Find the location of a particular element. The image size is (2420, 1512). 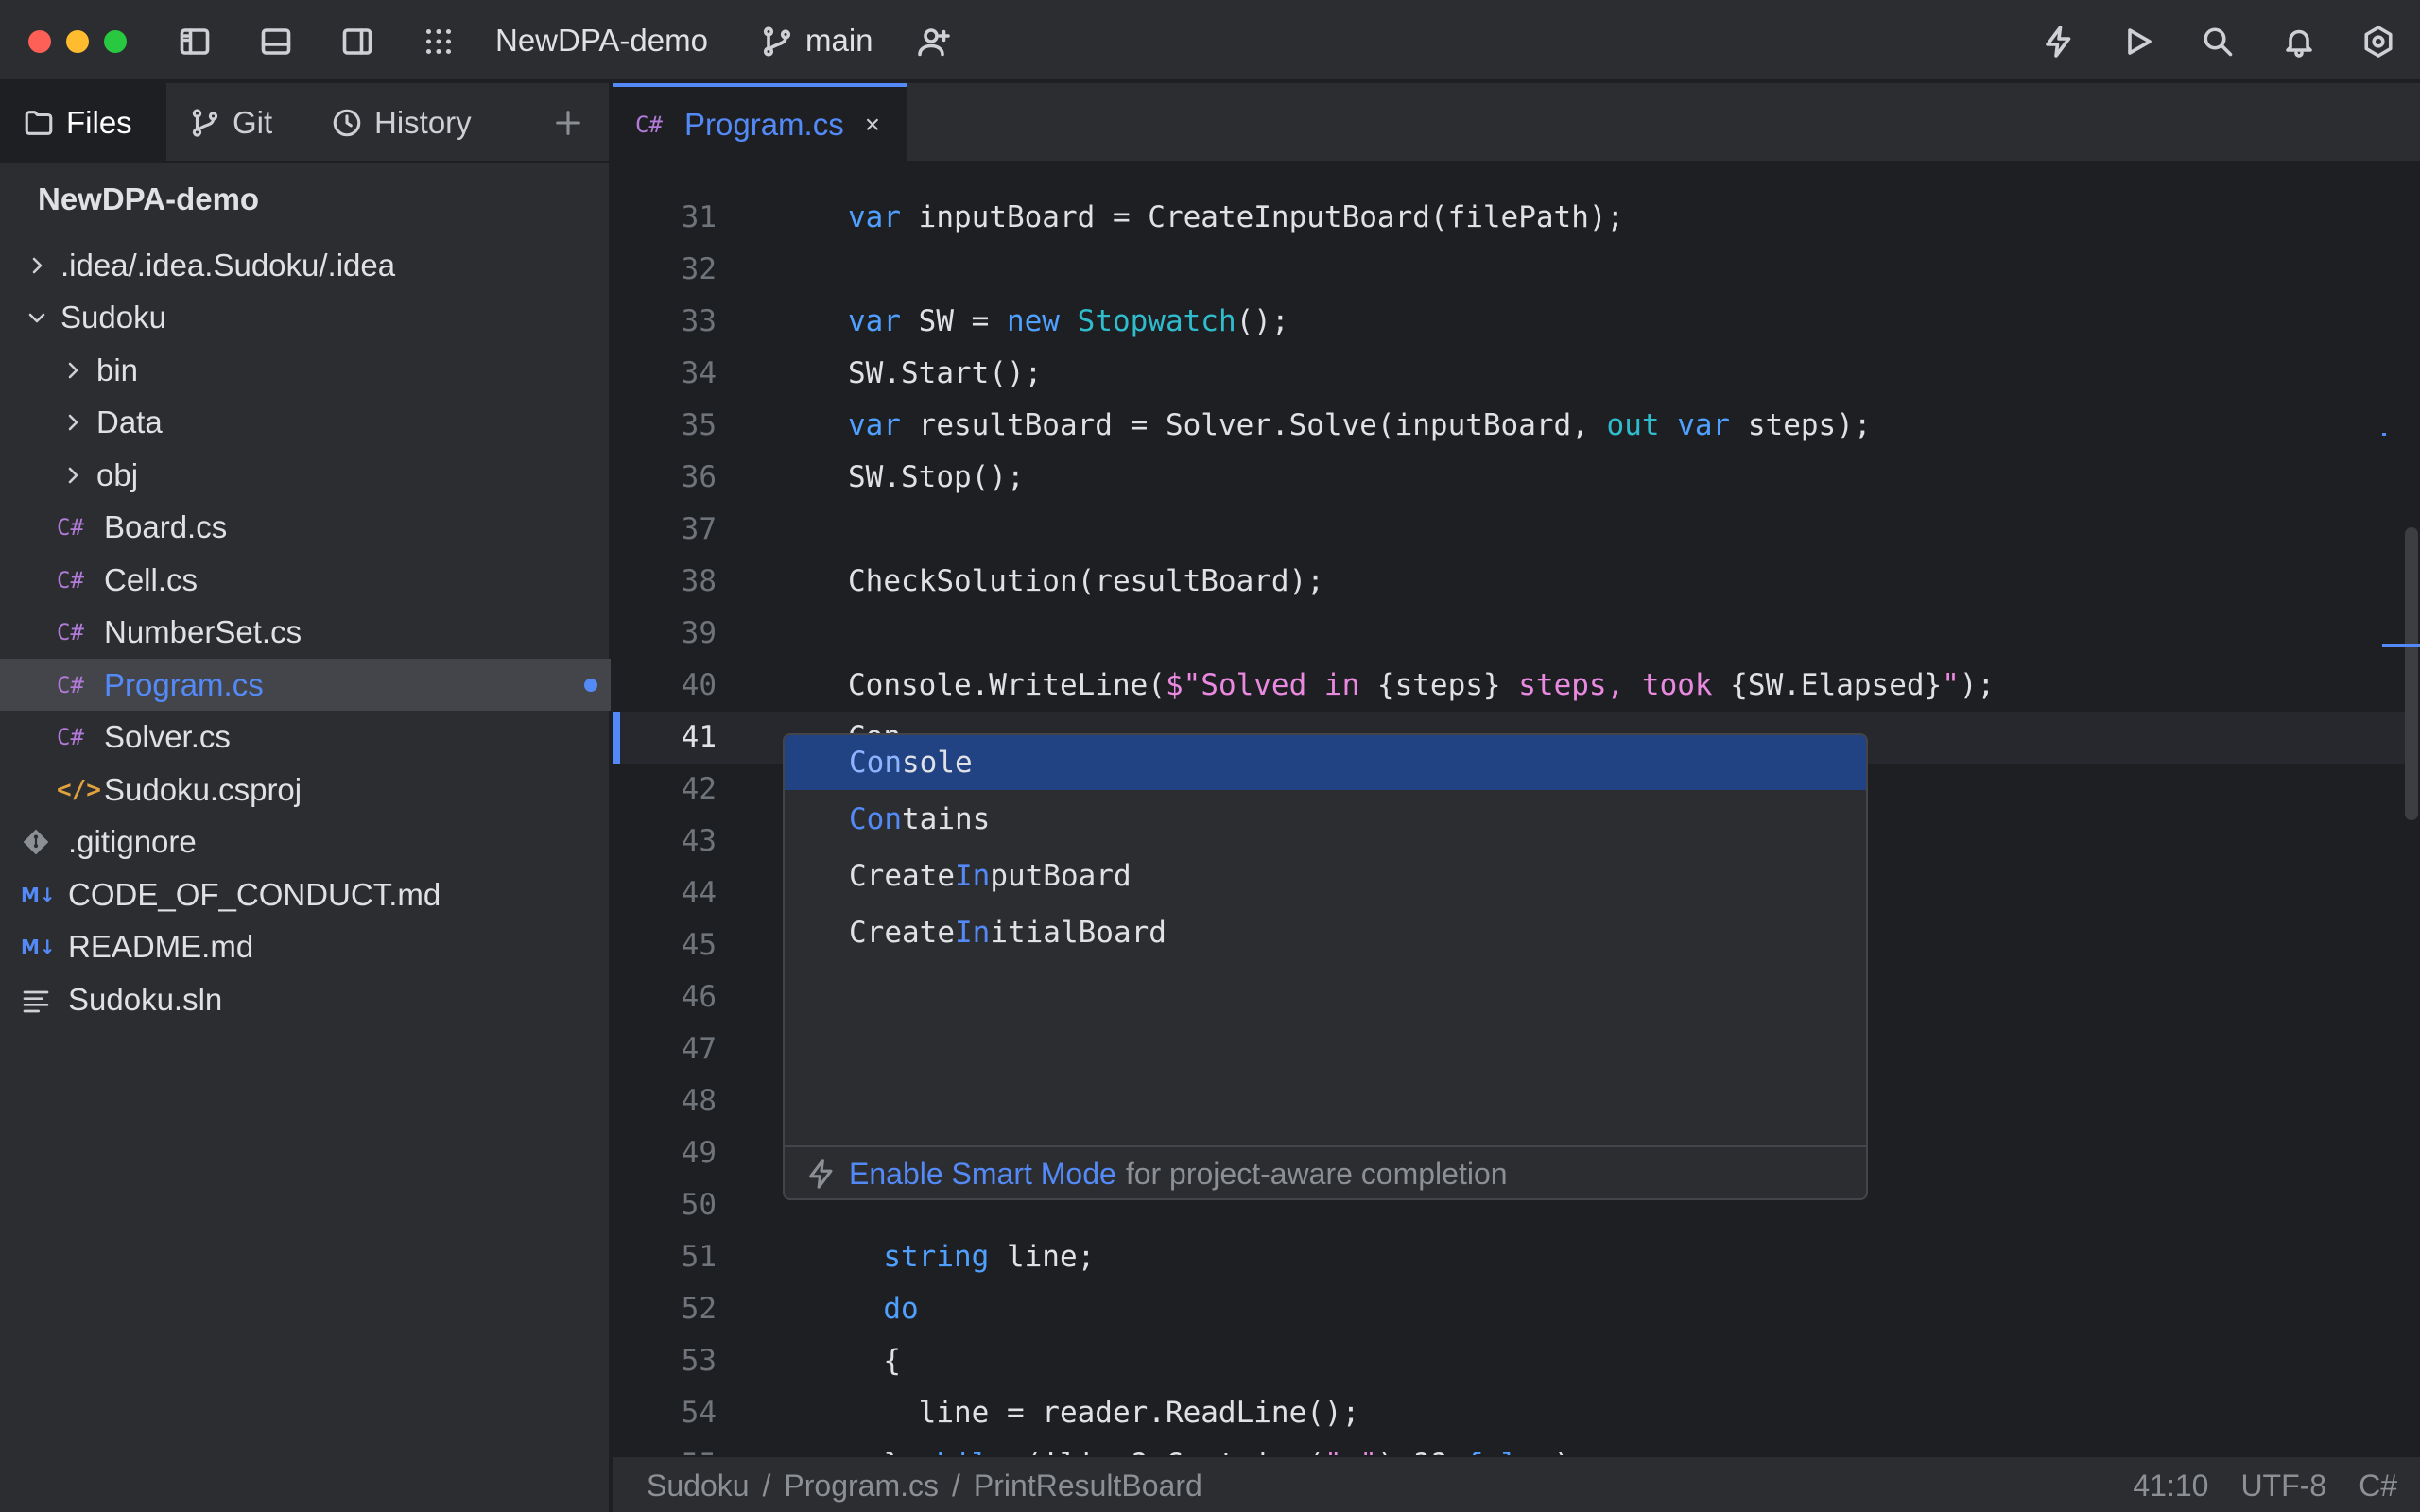

tab-files: Files is located at coordinates (83, 123).